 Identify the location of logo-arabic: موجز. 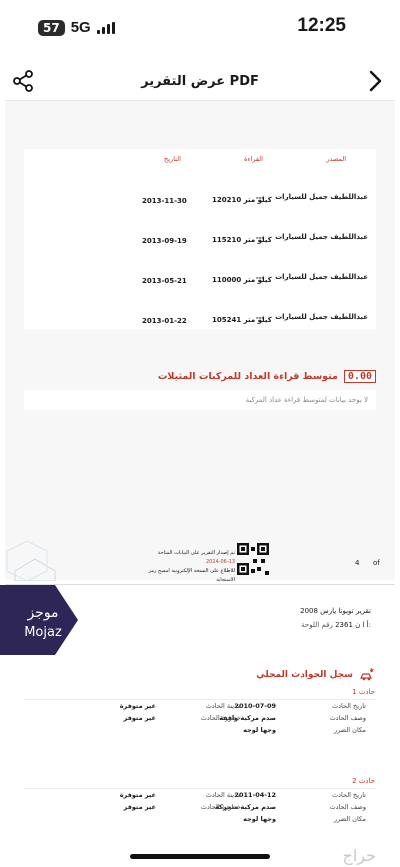
(43, 613).